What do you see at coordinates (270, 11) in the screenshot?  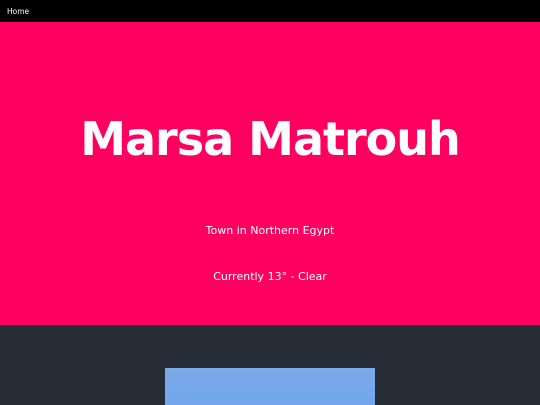 I see `top-nav-bar: Home` at bounding box center [270, 11].